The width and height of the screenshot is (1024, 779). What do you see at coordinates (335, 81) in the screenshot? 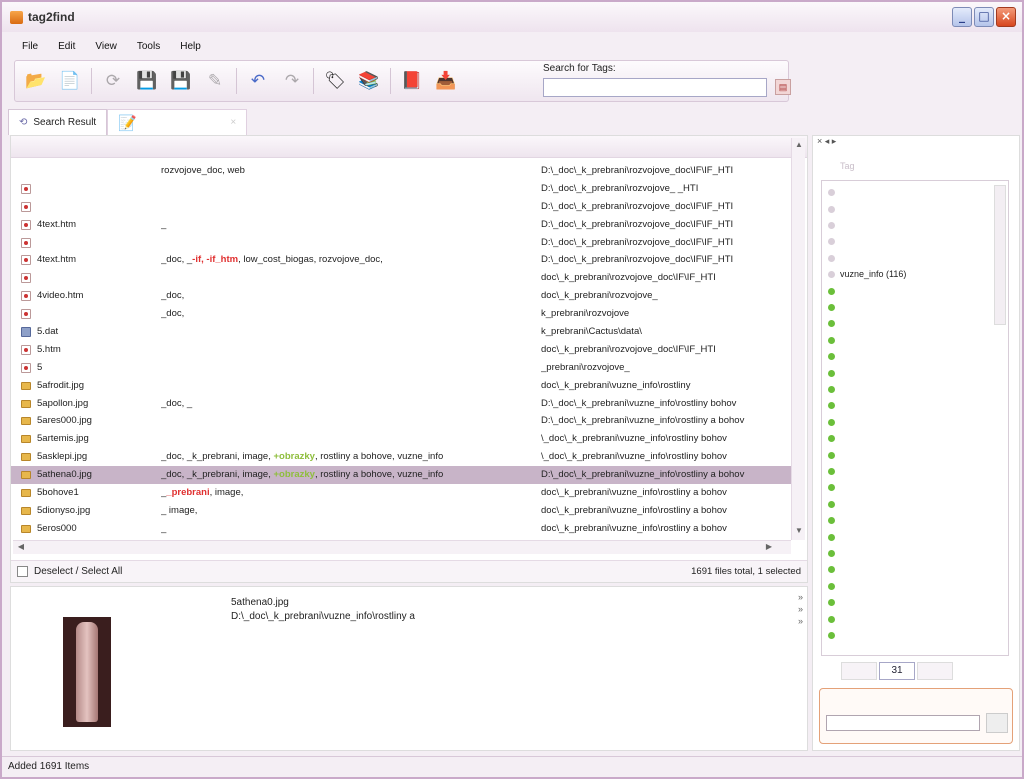
I see `tag-icon: 🏷` at bounding box center [335, 81].